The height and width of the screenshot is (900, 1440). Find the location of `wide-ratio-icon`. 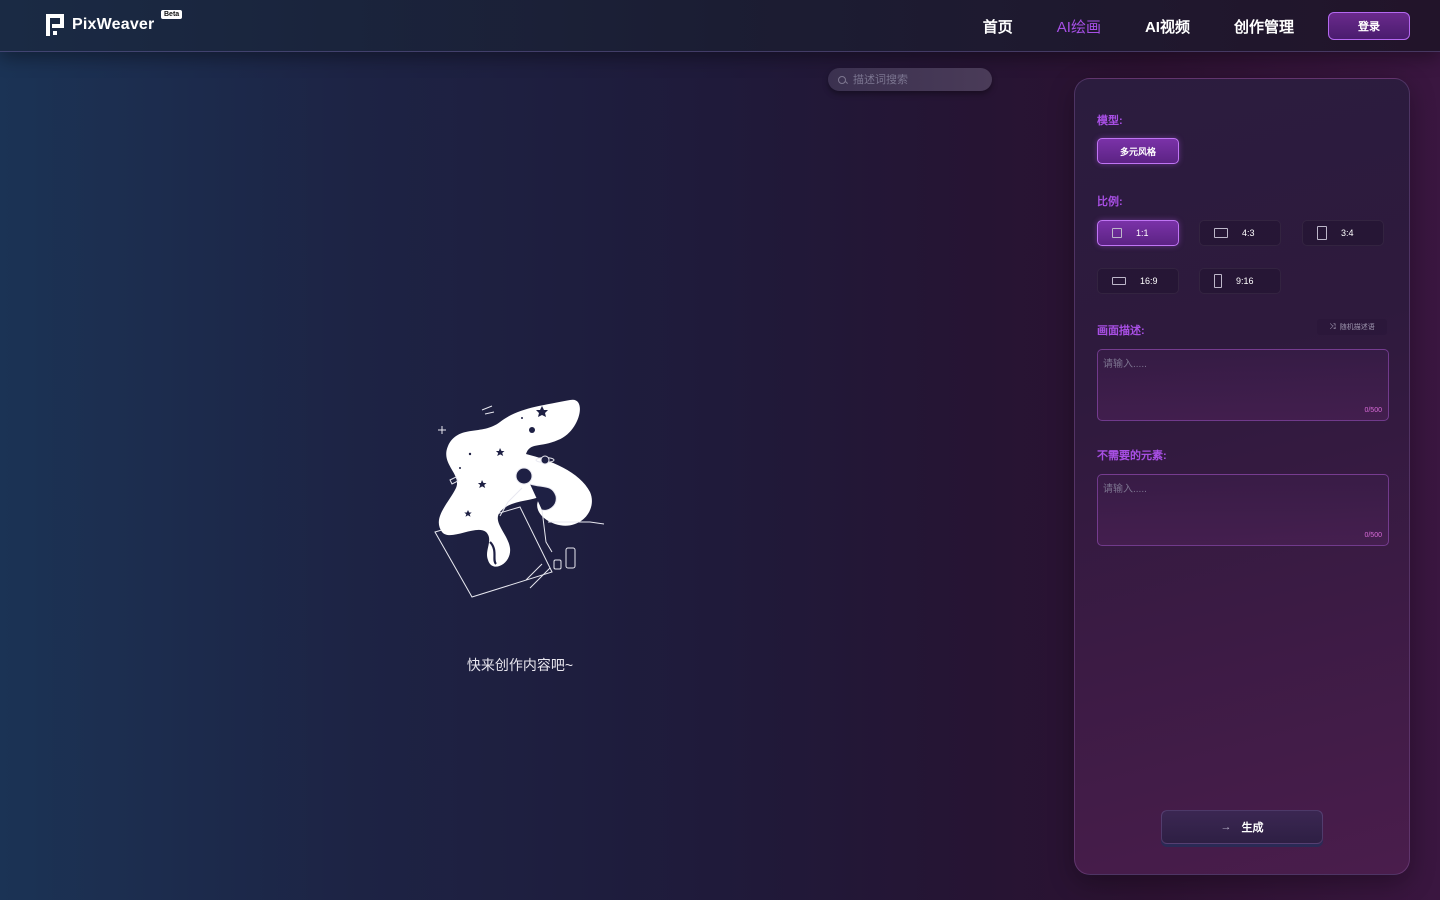

wide-ratio-icon is located at coordinates (1119, 281).